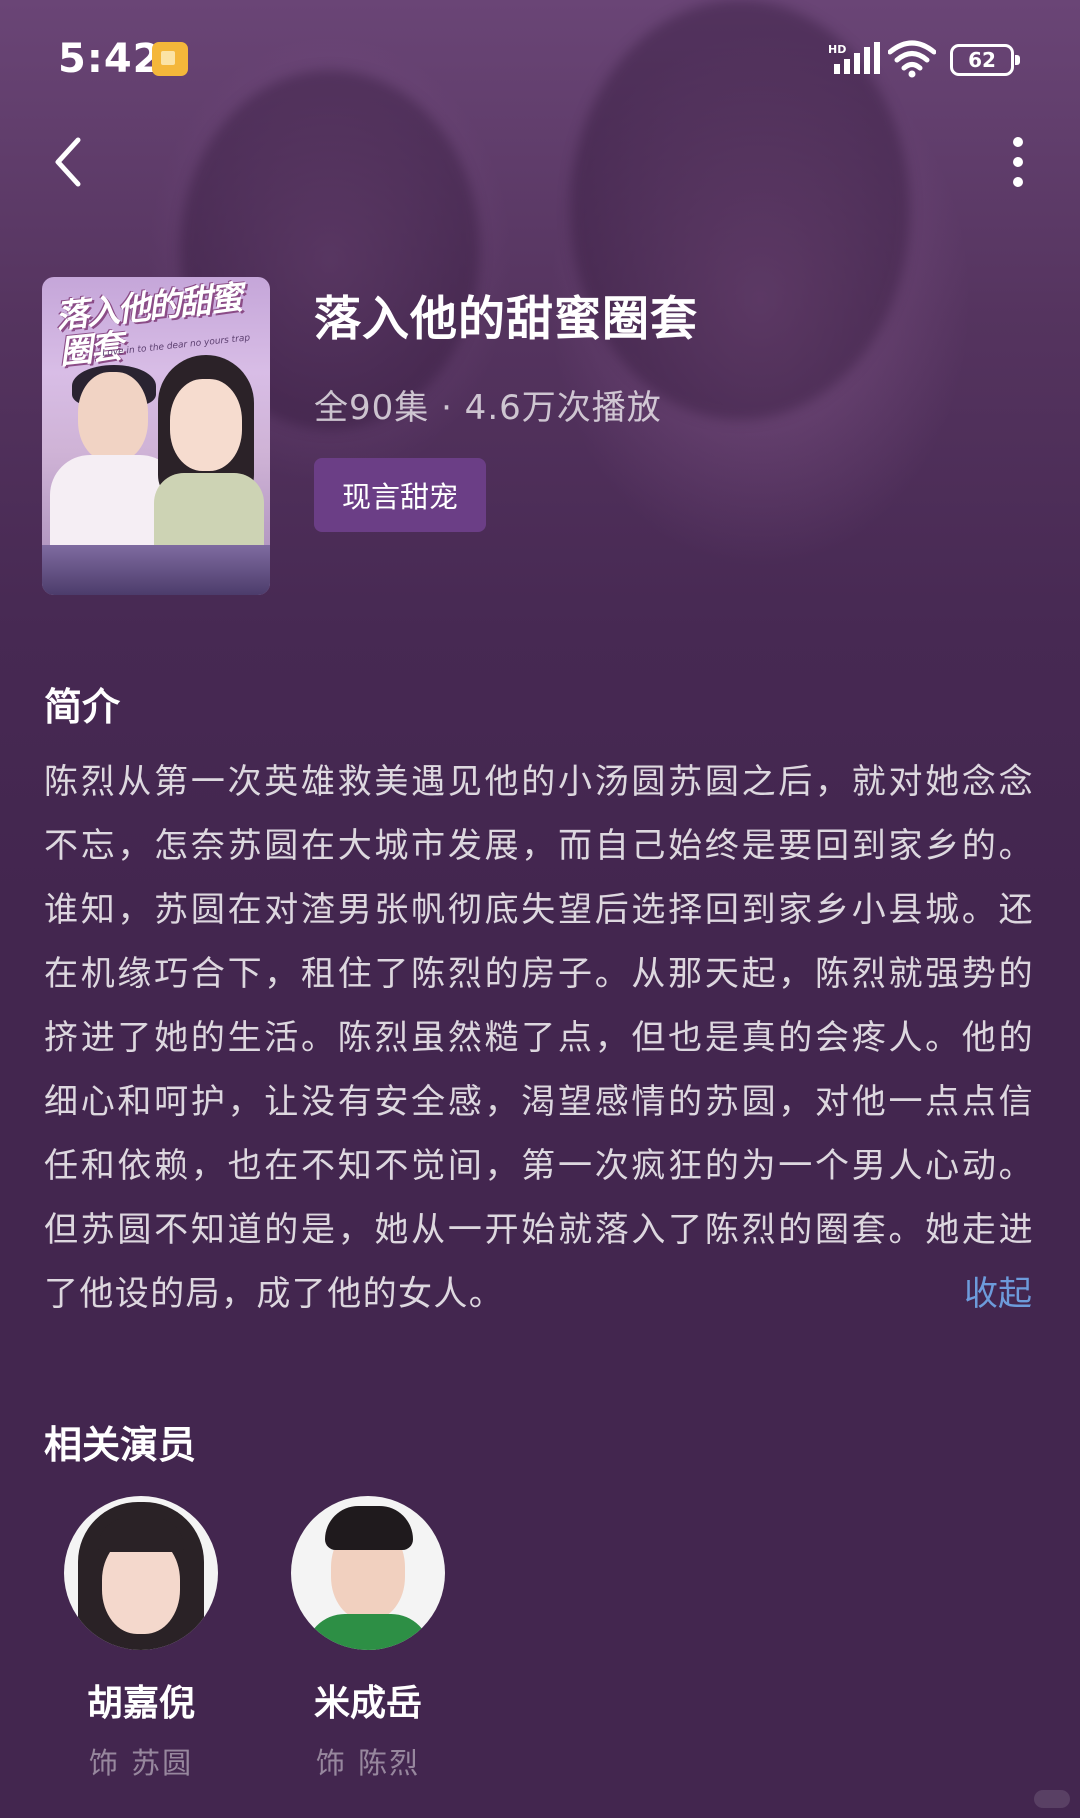 This screenshot has height=1818, width=1080. What do you see at coordinates (912, 59) in the screenshot?
I see `wifi-icon` at bounding box center [912, 59].